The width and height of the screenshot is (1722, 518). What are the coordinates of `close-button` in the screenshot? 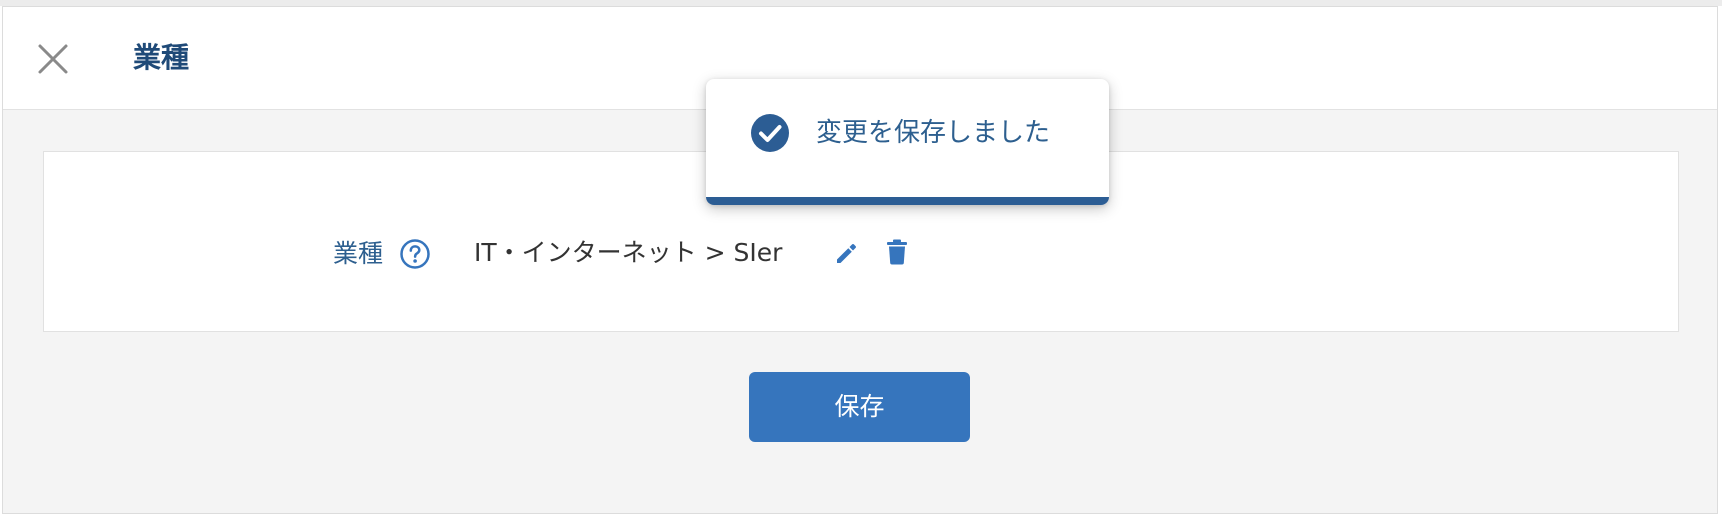 It's located at (53, 59).